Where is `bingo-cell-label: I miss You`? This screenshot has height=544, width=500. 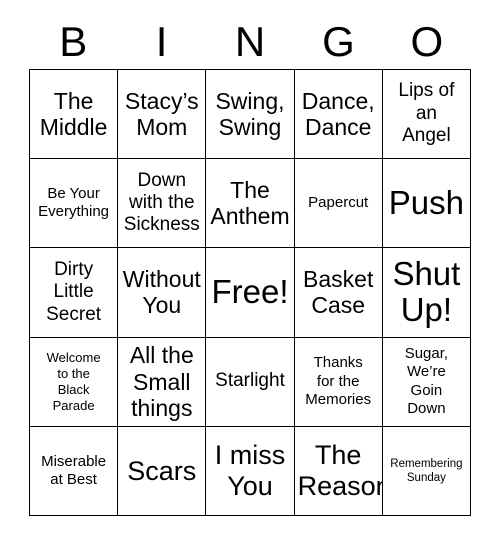
bingo-cell-label: I miss You is located at coordinates (250, 470).